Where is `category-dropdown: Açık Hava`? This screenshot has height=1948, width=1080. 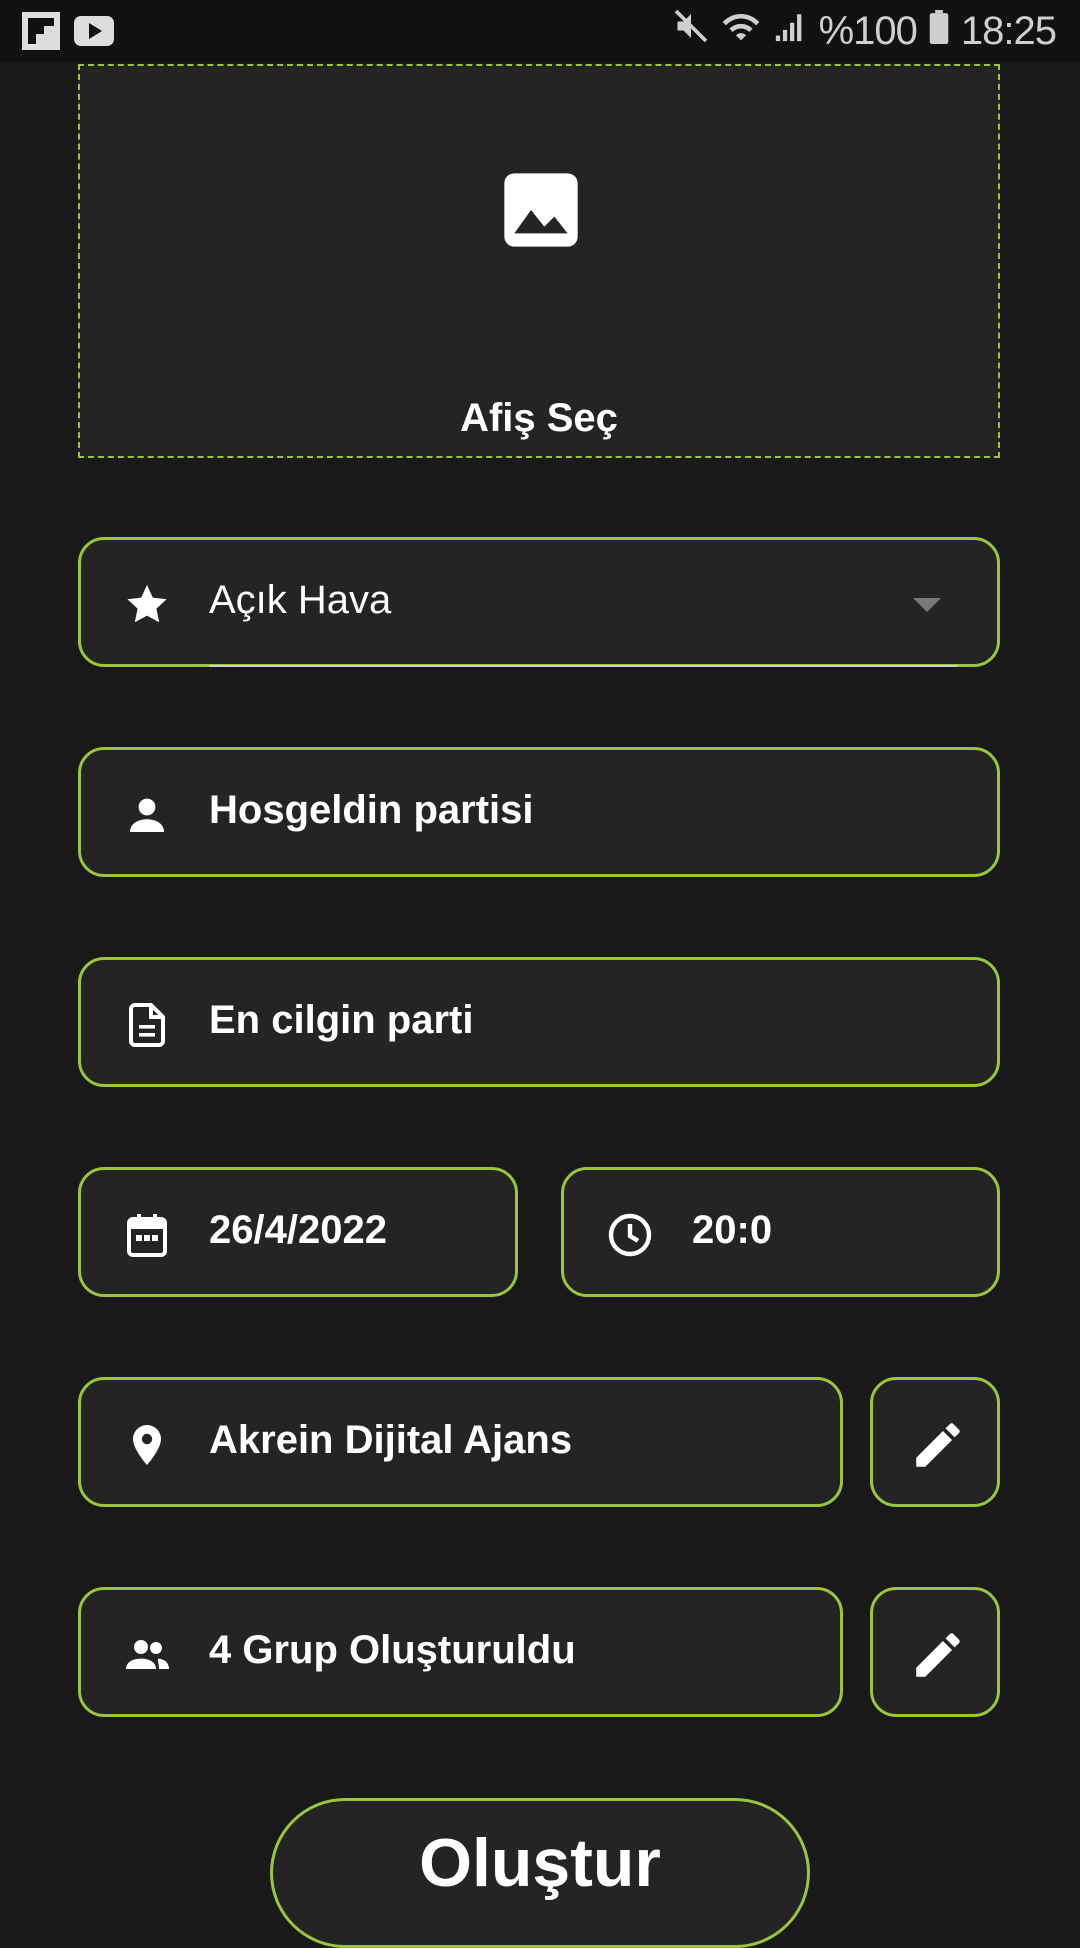 category-dropdown: Açık Hava is located at coordinates (539, 602).